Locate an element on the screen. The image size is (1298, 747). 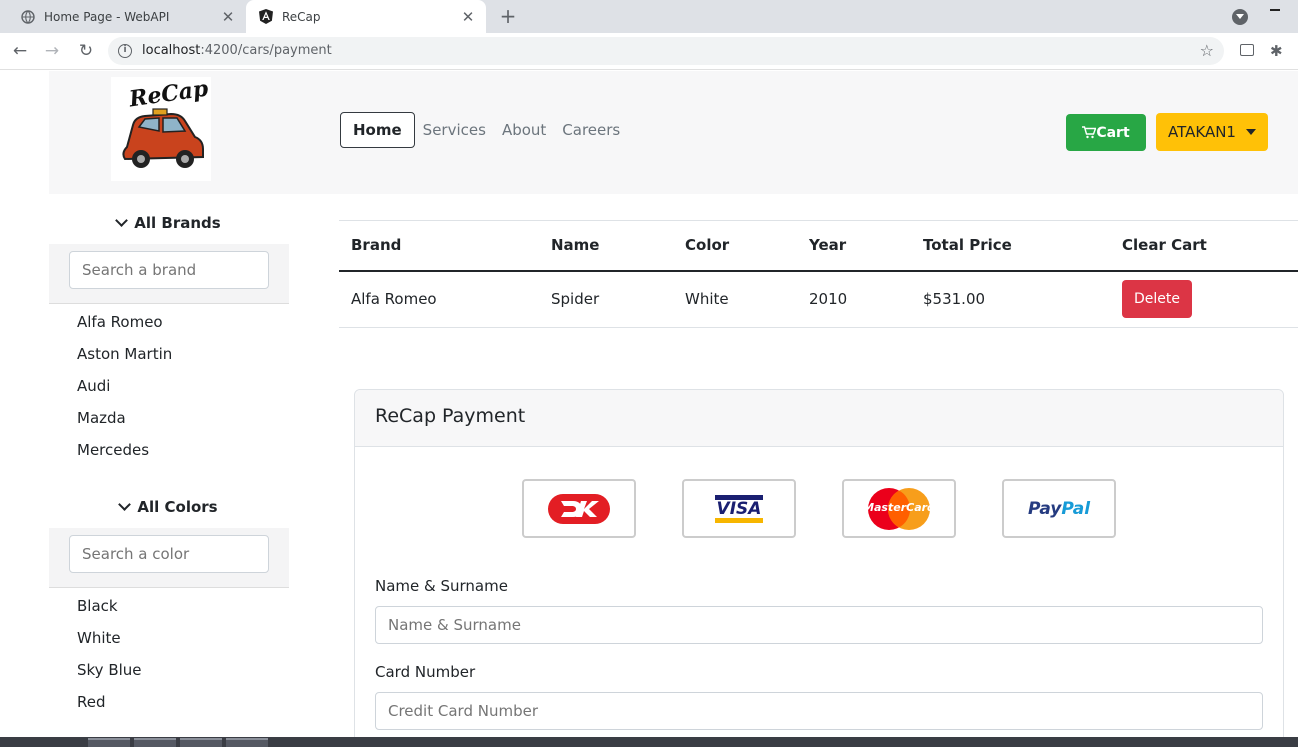
os-taskbar is located at coordinates (649, 742).